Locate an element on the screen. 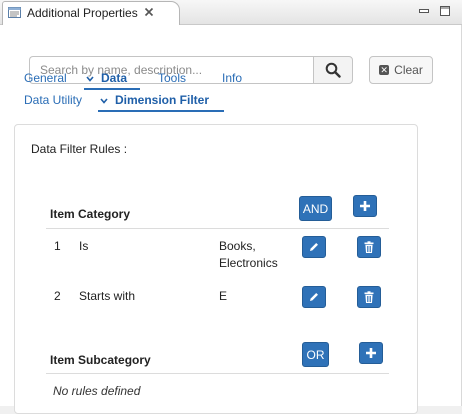 This screenshot has width=462, height=414. clear-button: ✕ Clear is located at coordinates (401, 70).